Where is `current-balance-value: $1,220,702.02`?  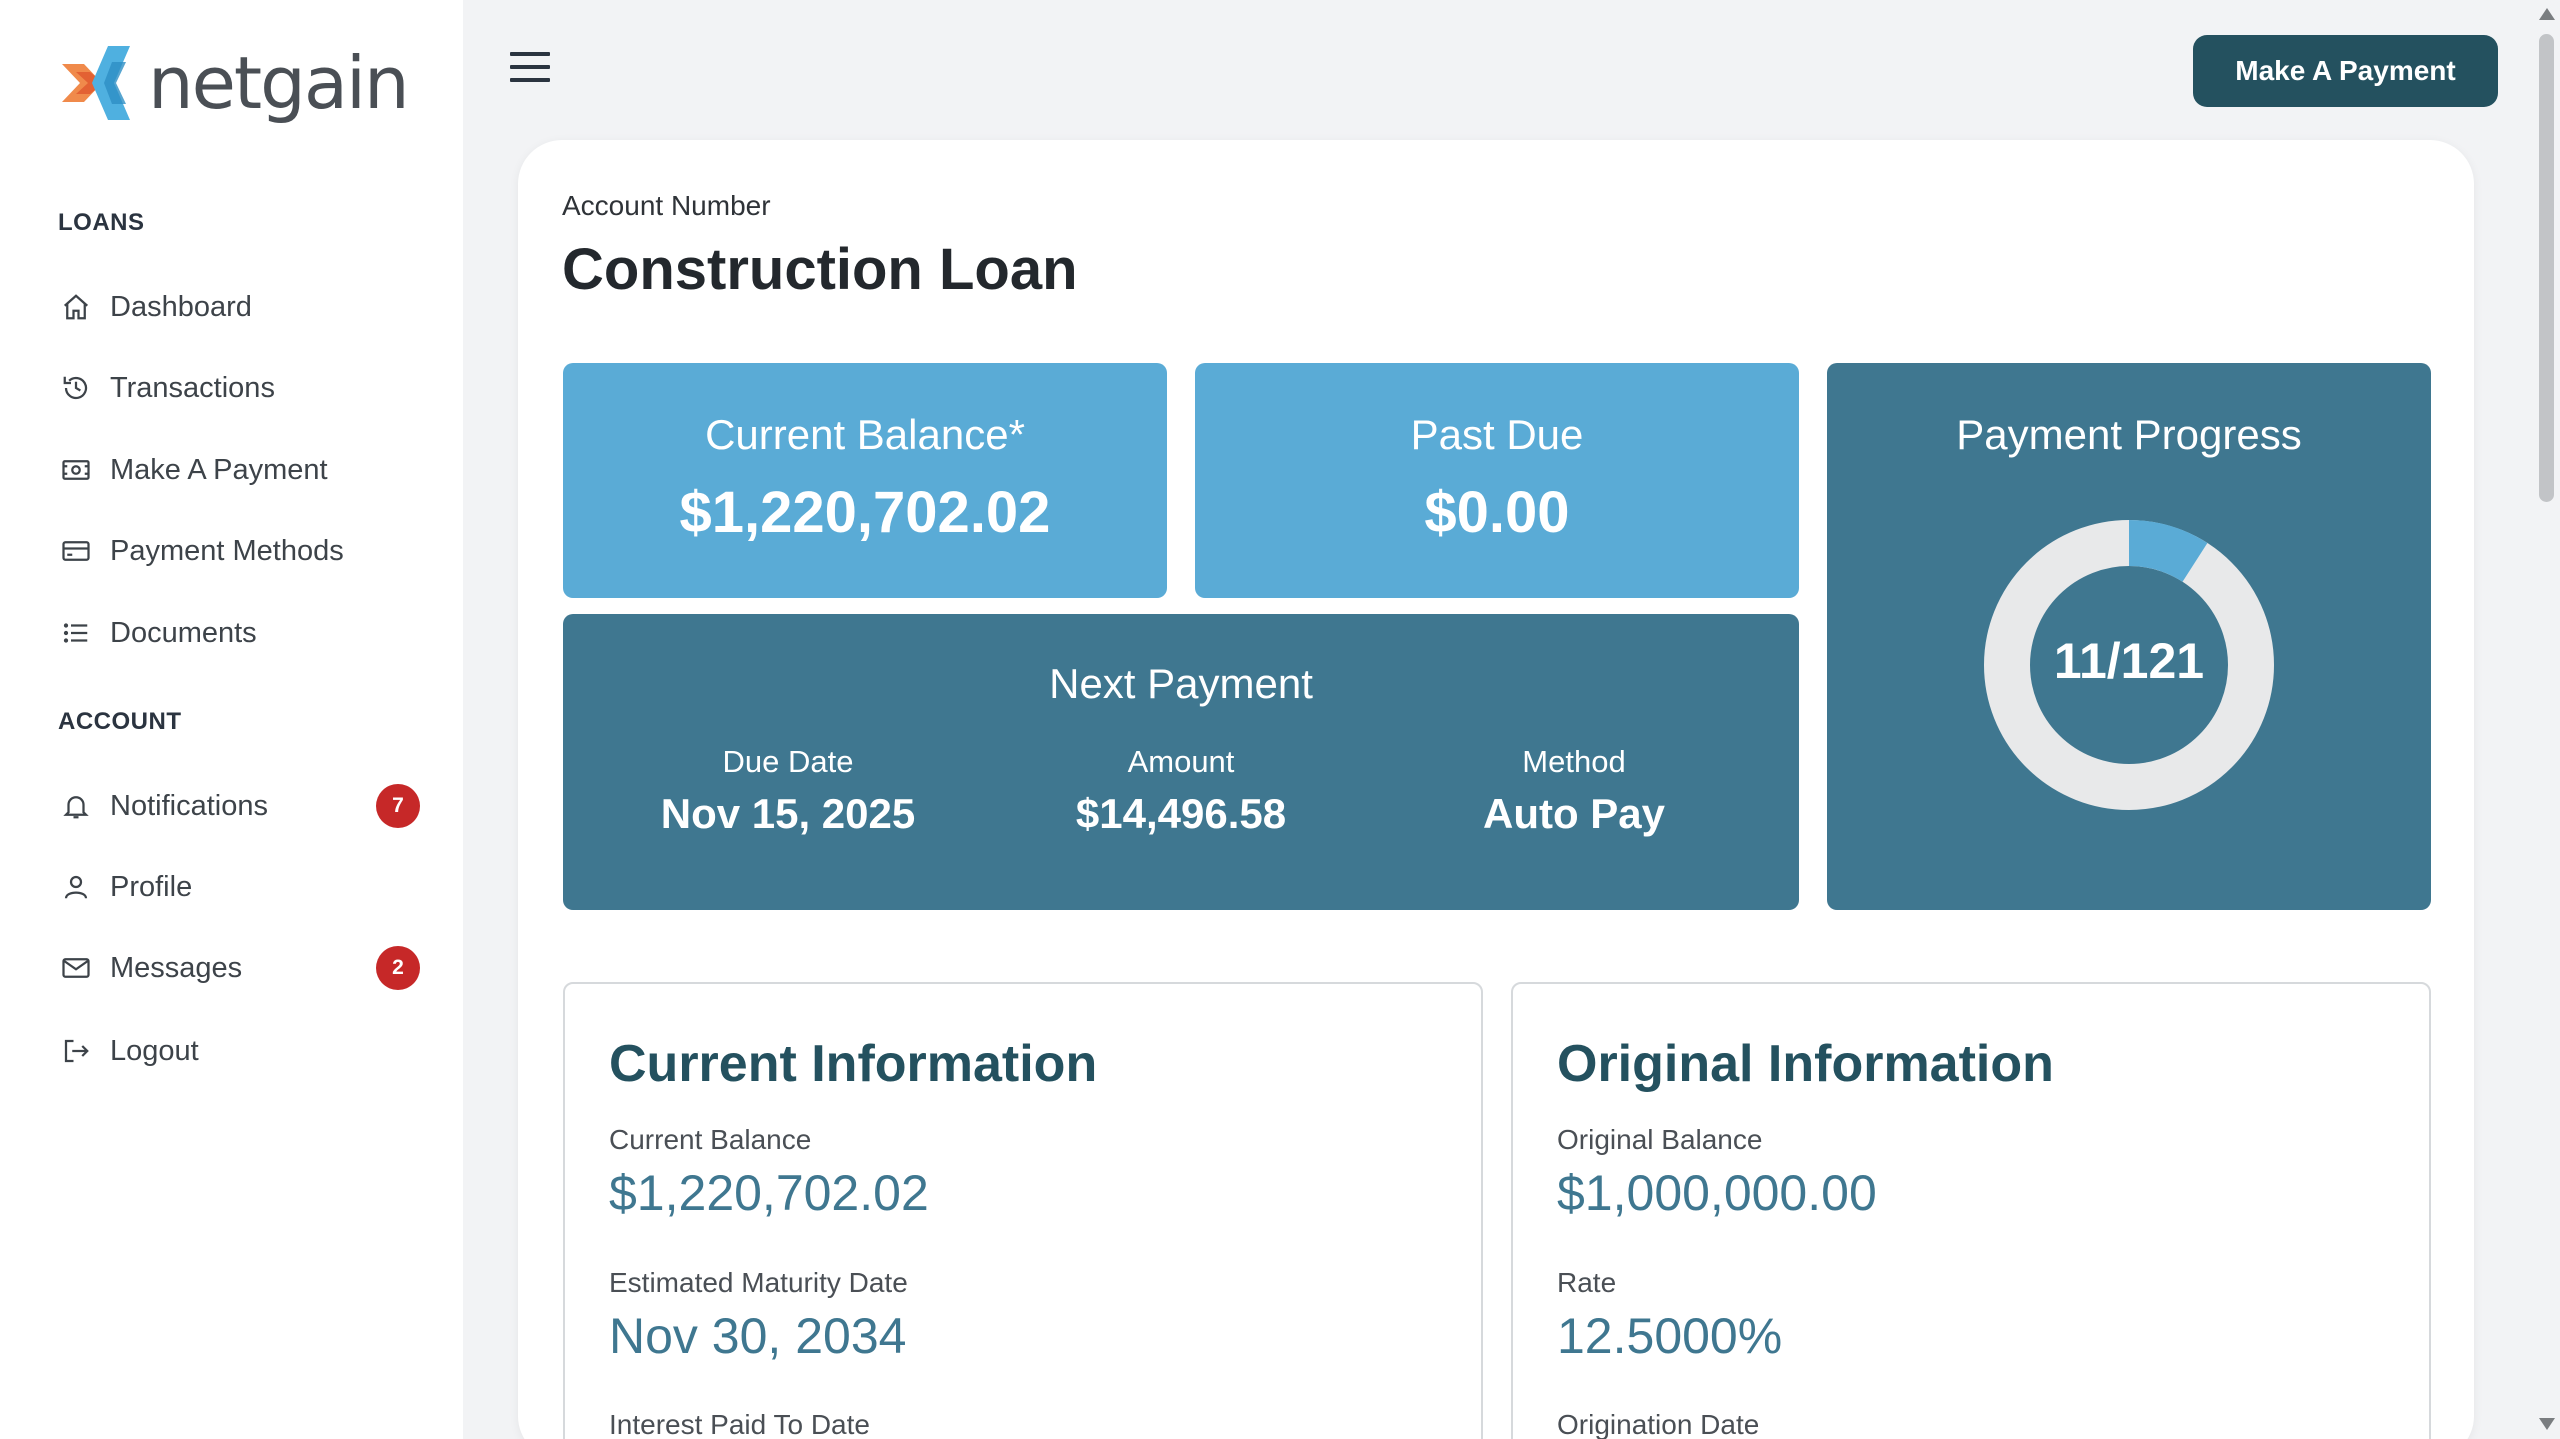 current-balance-value: $1,220,702.02 is located at coordinates (865, 512).